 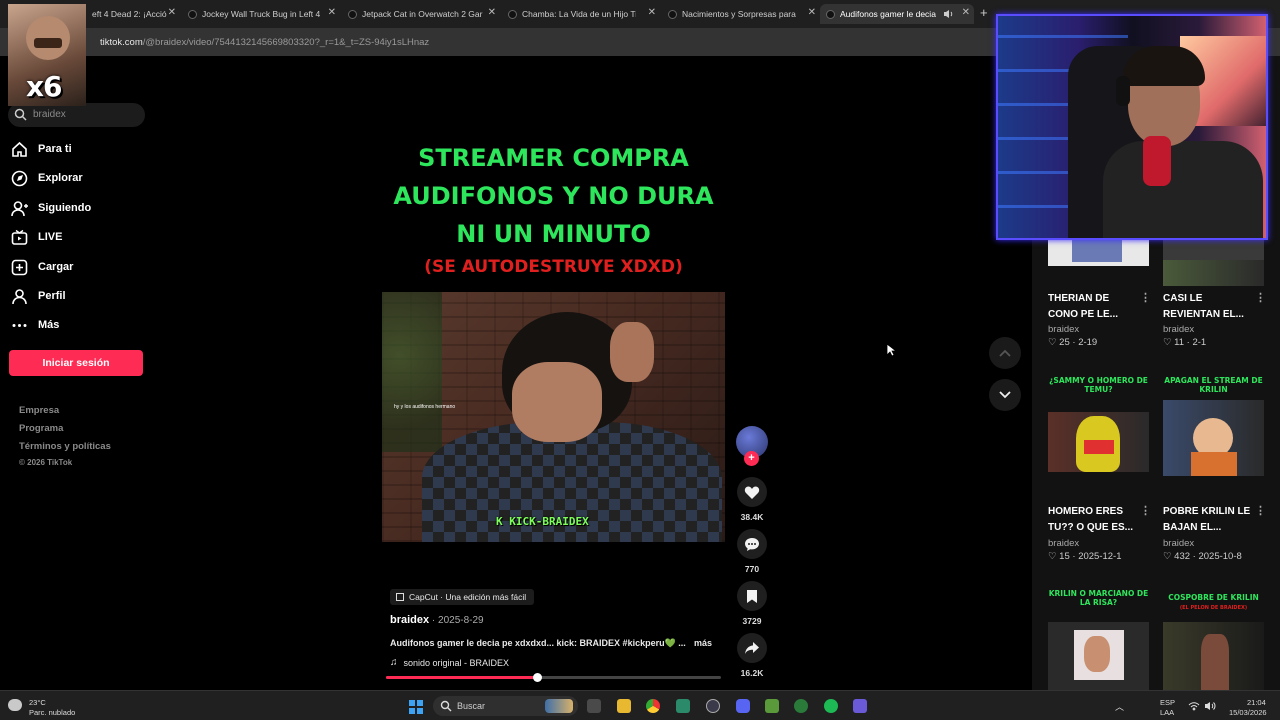 I want to click on like-button, so click(x=752, y=492).